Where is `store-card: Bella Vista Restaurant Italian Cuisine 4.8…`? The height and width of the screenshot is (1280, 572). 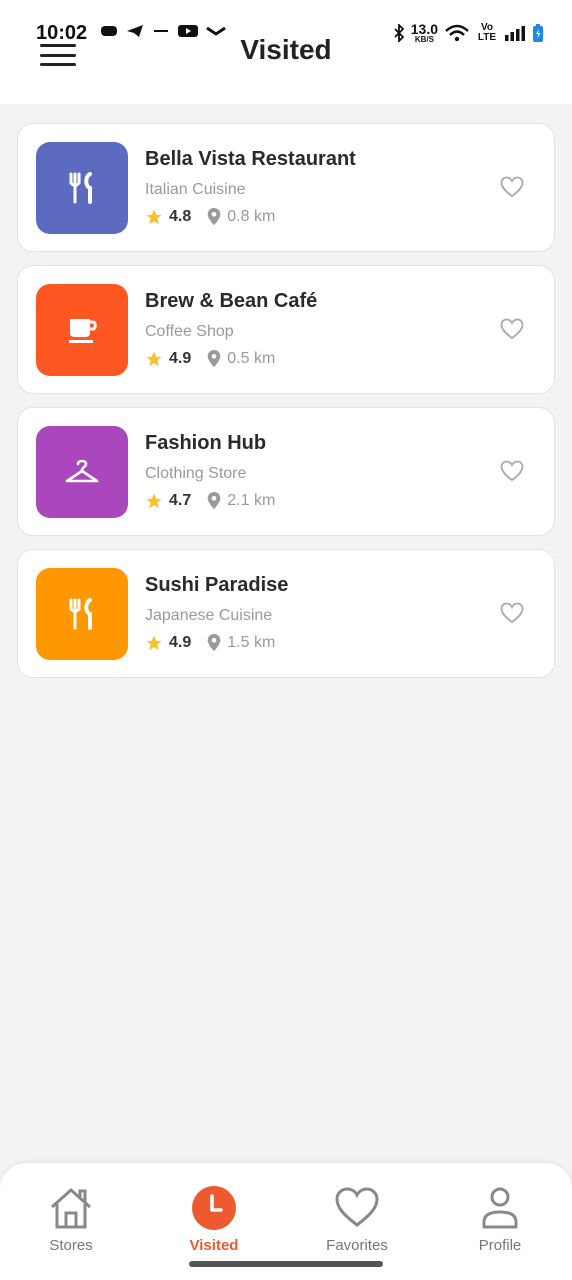 store-card: Bella Vista Restaurant Italian Cuisine 4.8… is located at coordinates (286, 187).